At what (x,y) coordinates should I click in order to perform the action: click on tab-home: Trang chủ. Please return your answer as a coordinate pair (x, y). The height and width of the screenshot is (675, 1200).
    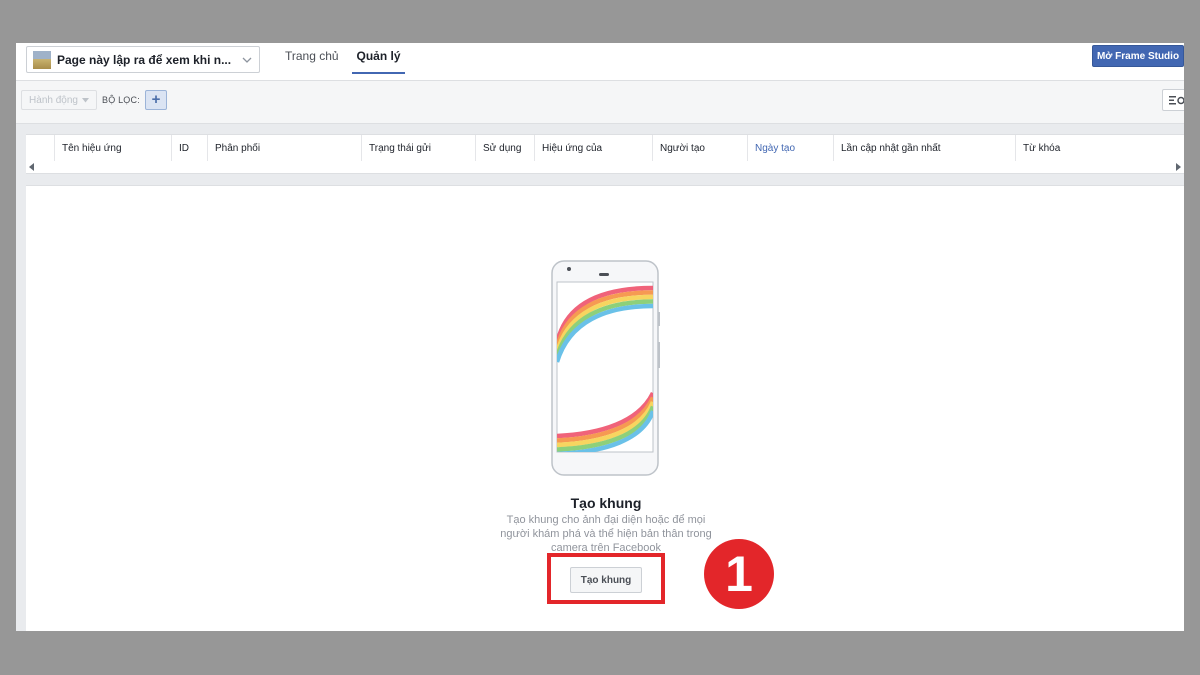
    Looking at the image, I should click on (312, 61).